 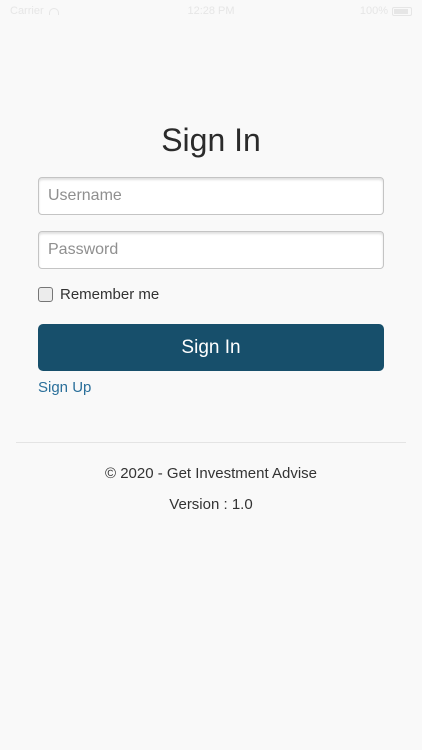 I want to click on copyright-text: © 2020 - Get Investment Advise, so click(x=211, y=473).